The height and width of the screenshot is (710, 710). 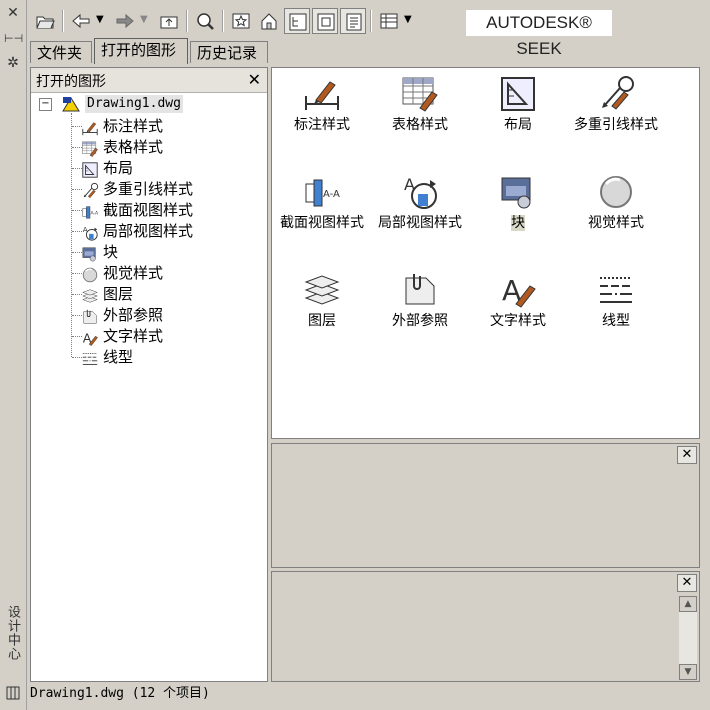 What do you see at coordinates (137, 210) in the screenshot?
I see `tree-item: A-A 截面视图样式` at bounding box center [137, 210].